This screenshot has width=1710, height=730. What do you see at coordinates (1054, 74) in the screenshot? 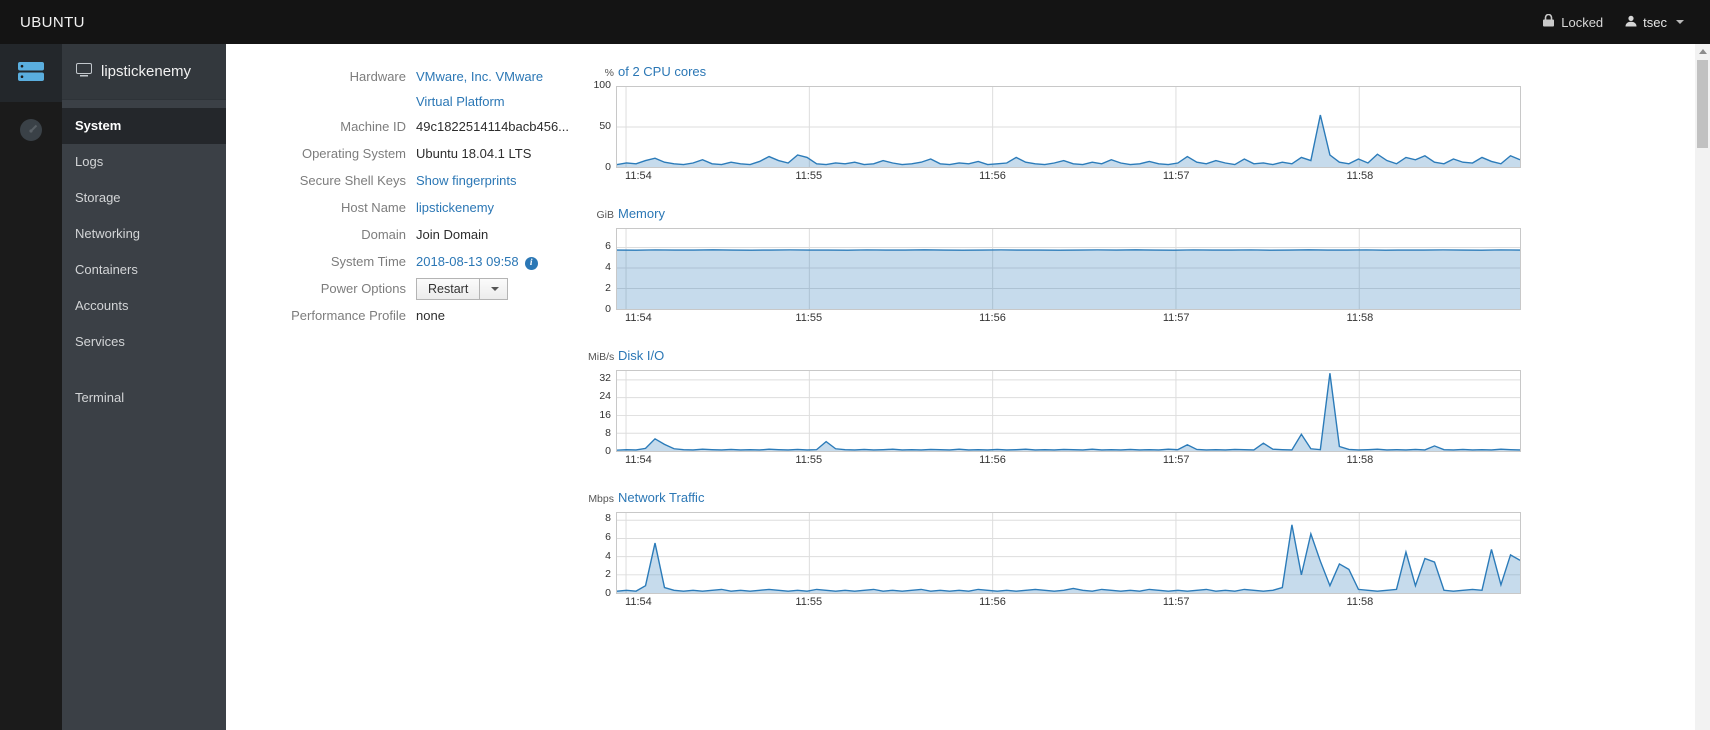
I see `chart-header: % of 2 CPU cores` at bounding box center [1054, 74].